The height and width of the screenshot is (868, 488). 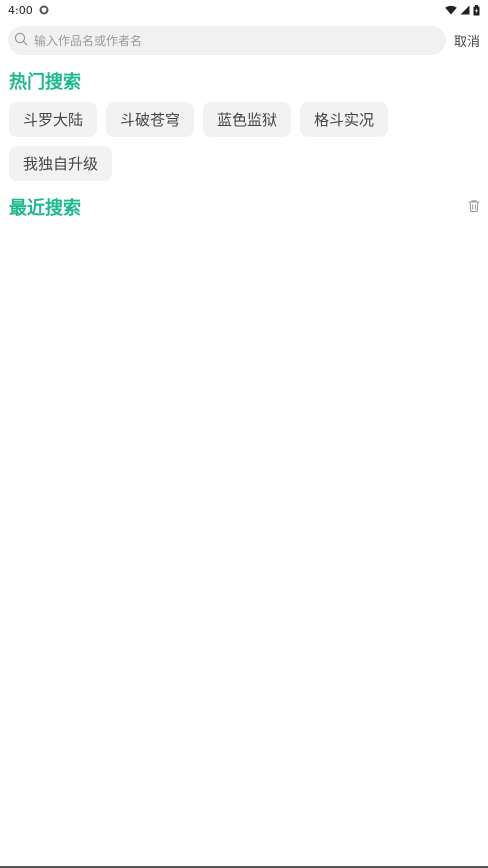 What do you see at coordinates (465, 10) in the screenshot?
I see `signal-icon` at bounding box center [465, 10].